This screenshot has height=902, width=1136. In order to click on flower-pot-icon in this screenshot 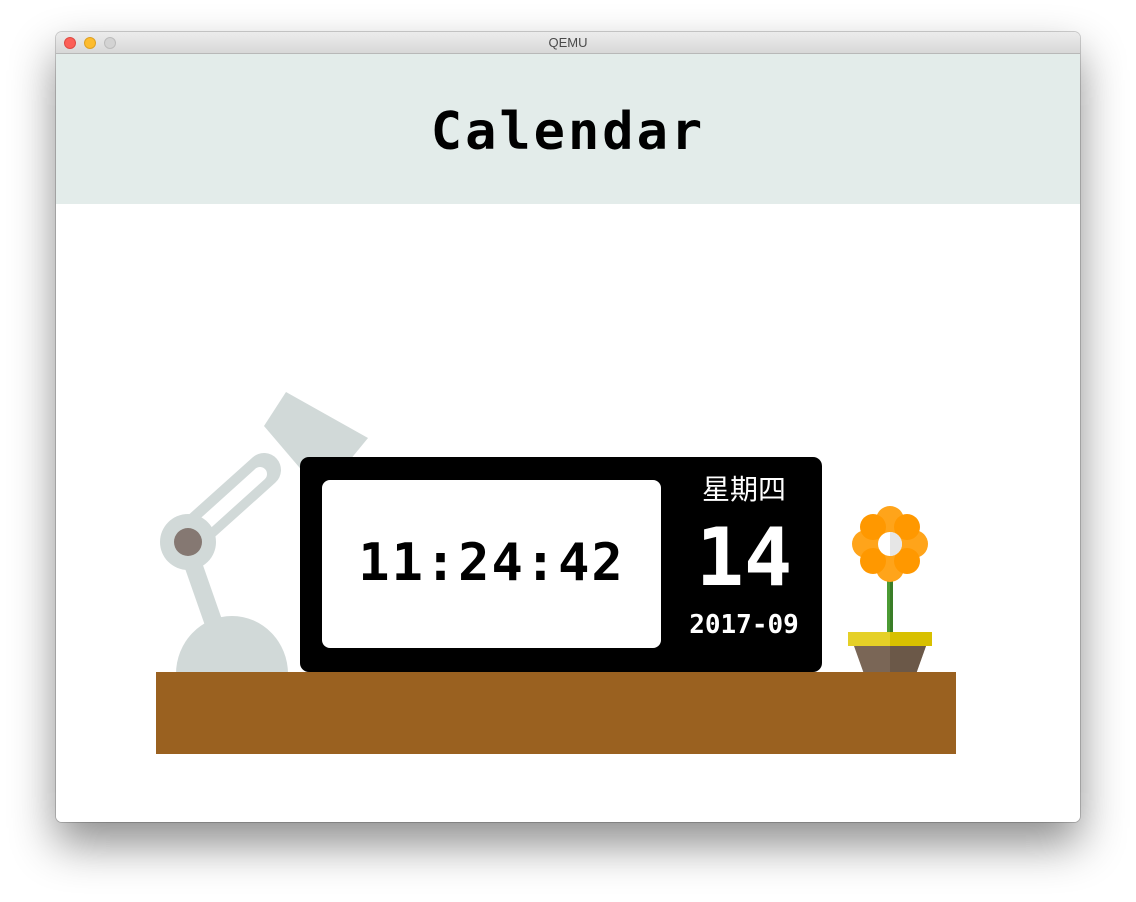, I will do `click(889, 590)`.